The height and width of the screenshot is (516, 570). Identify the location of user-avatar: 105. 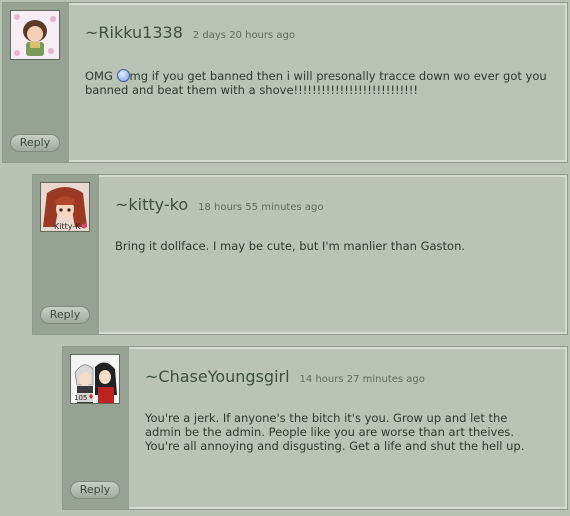
(95, 379).